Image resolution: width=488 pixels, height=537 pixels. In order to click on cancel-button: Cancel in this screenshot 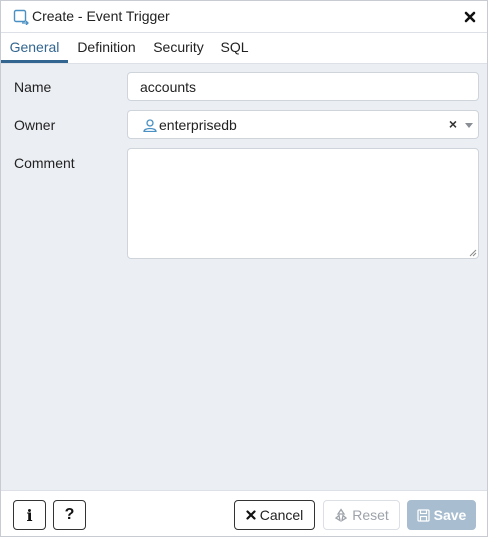, I will do `click(274, 515)`.